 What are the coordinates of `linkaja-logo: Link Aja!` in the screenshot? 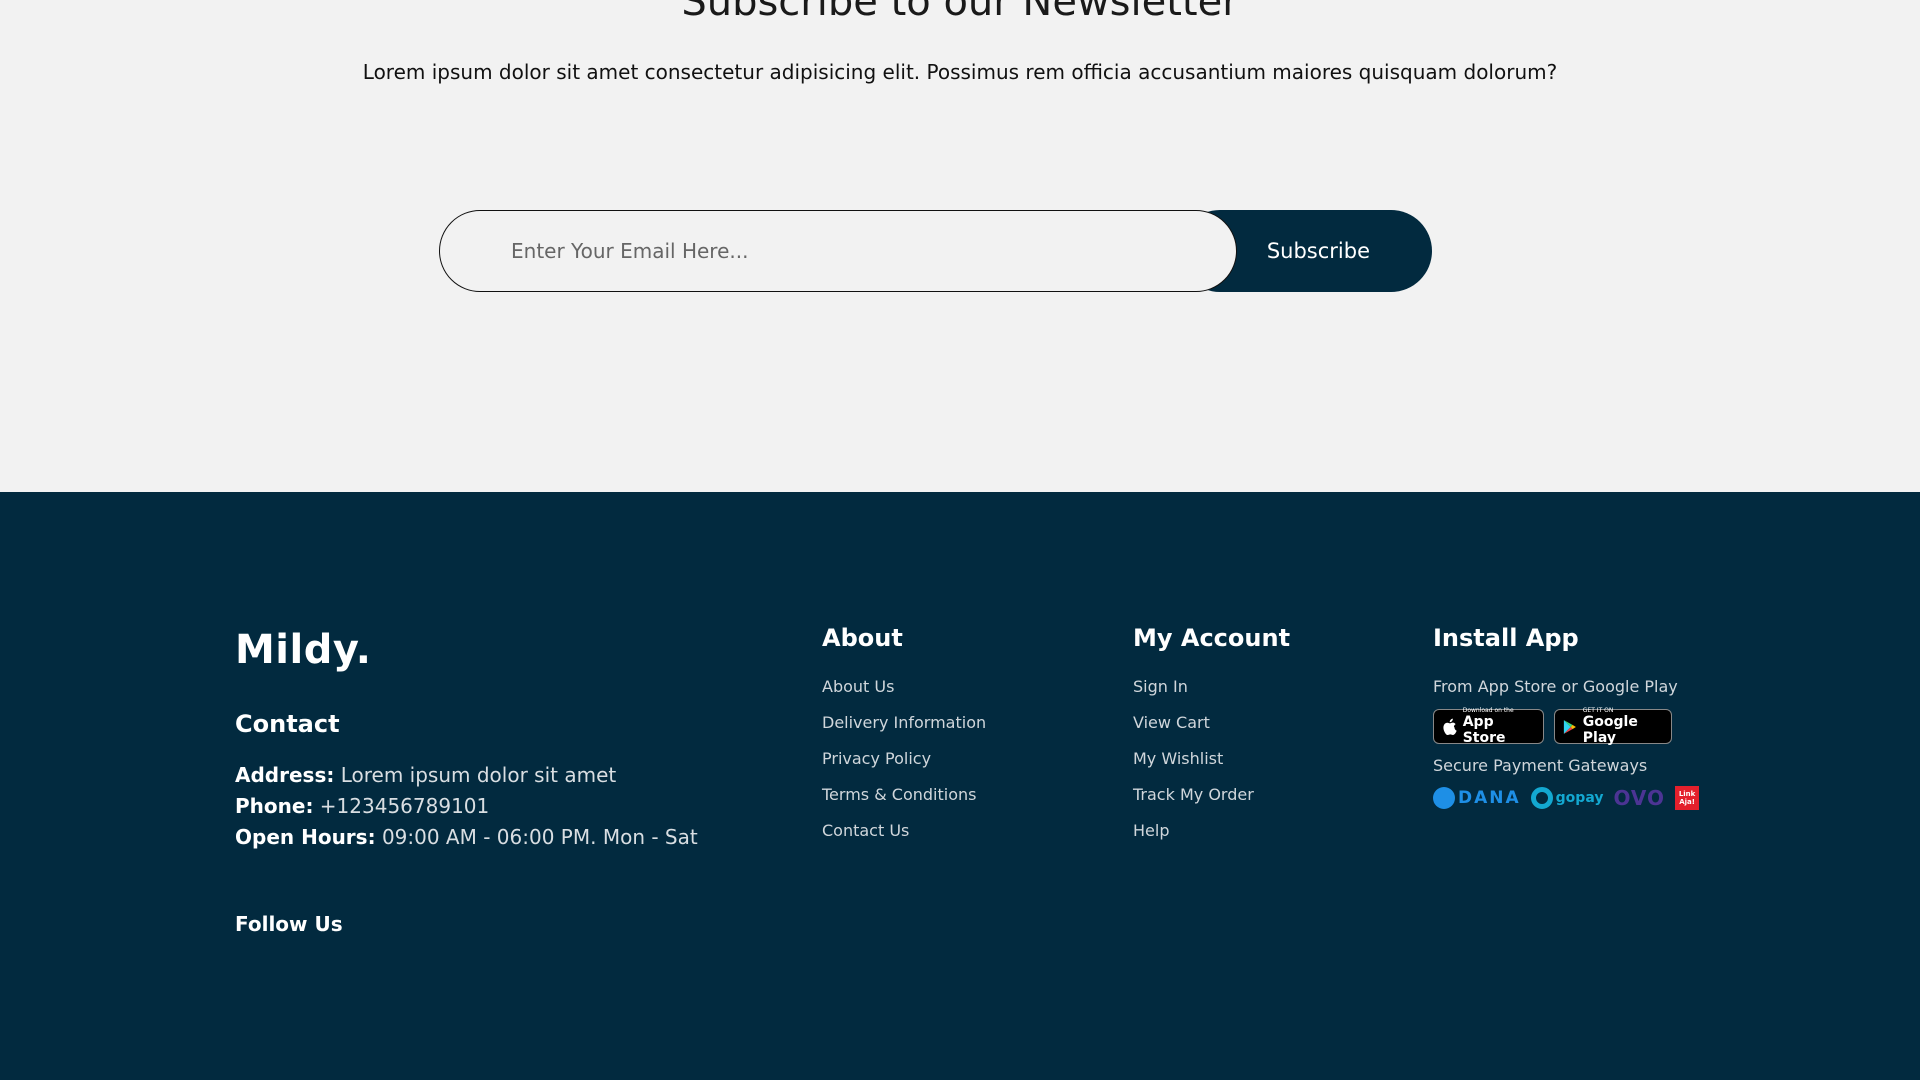 It's located at (1687, 798).